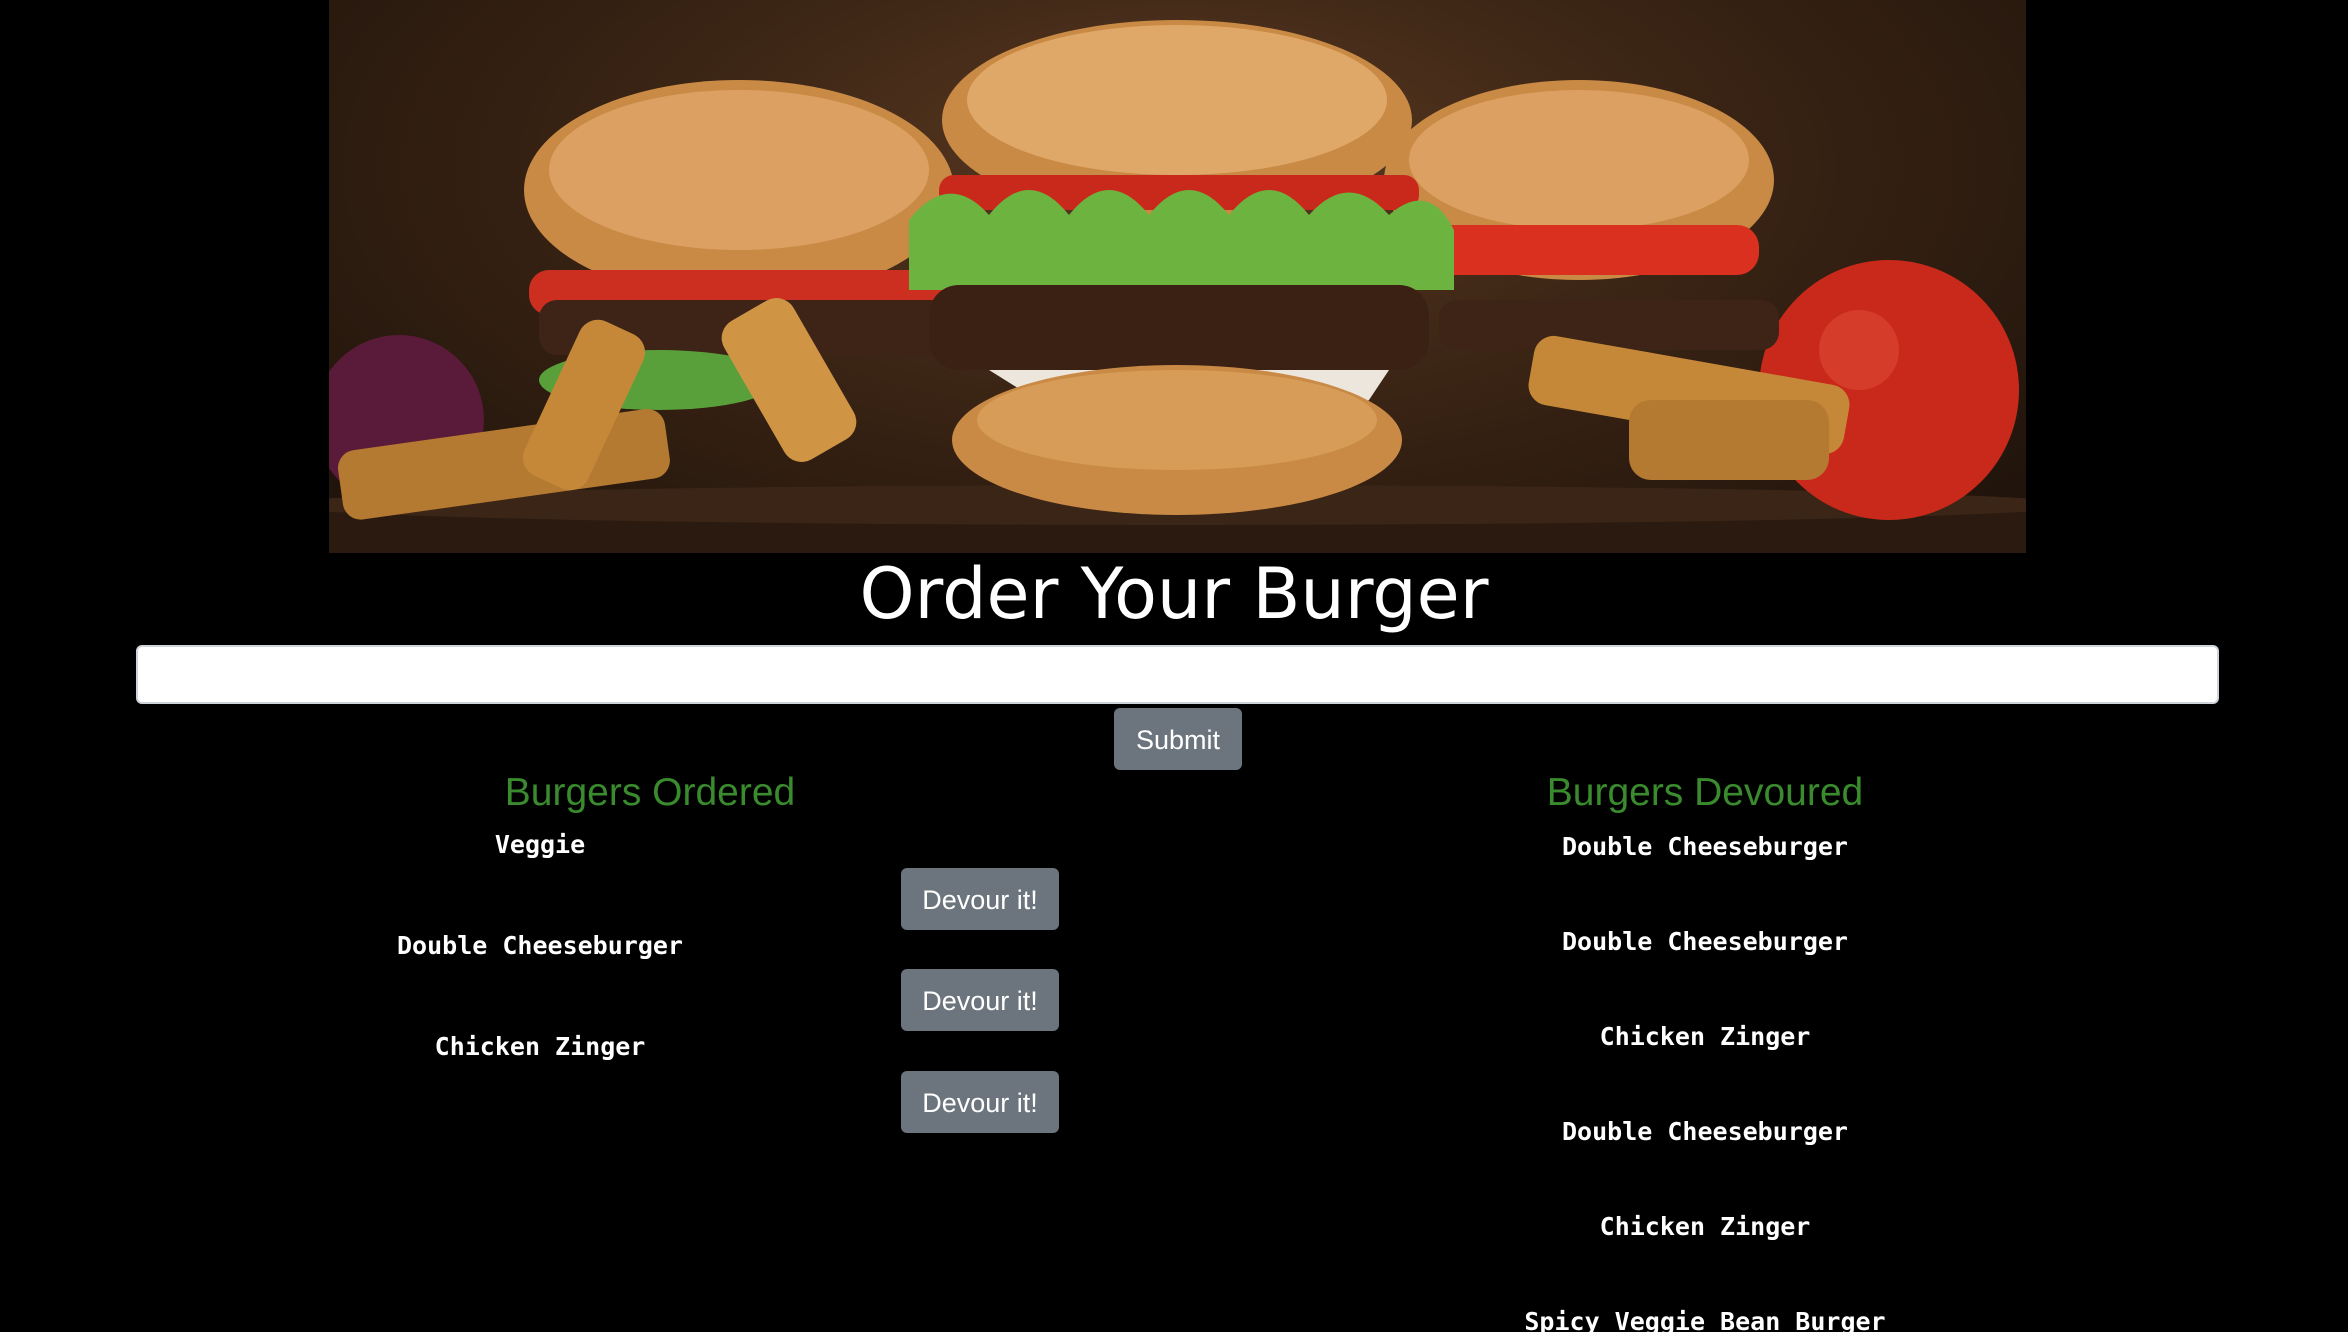 The height and width of the screenshot is (1332, 2348). What do you see at coordinates (650, 792) in the screenshot?
I see `burgers-ordered-heading: Burgers Ordered` at bounding box center [650, 792].